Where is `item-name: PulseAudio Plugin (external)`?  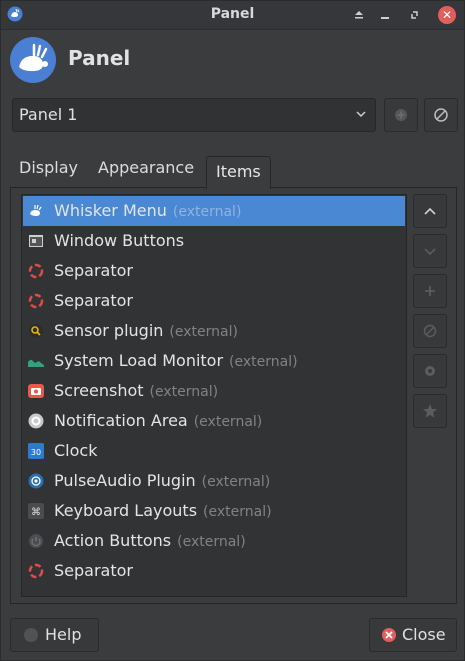 item-name: PulseAudio Plugin (external) is located at coordinates (162, 480).